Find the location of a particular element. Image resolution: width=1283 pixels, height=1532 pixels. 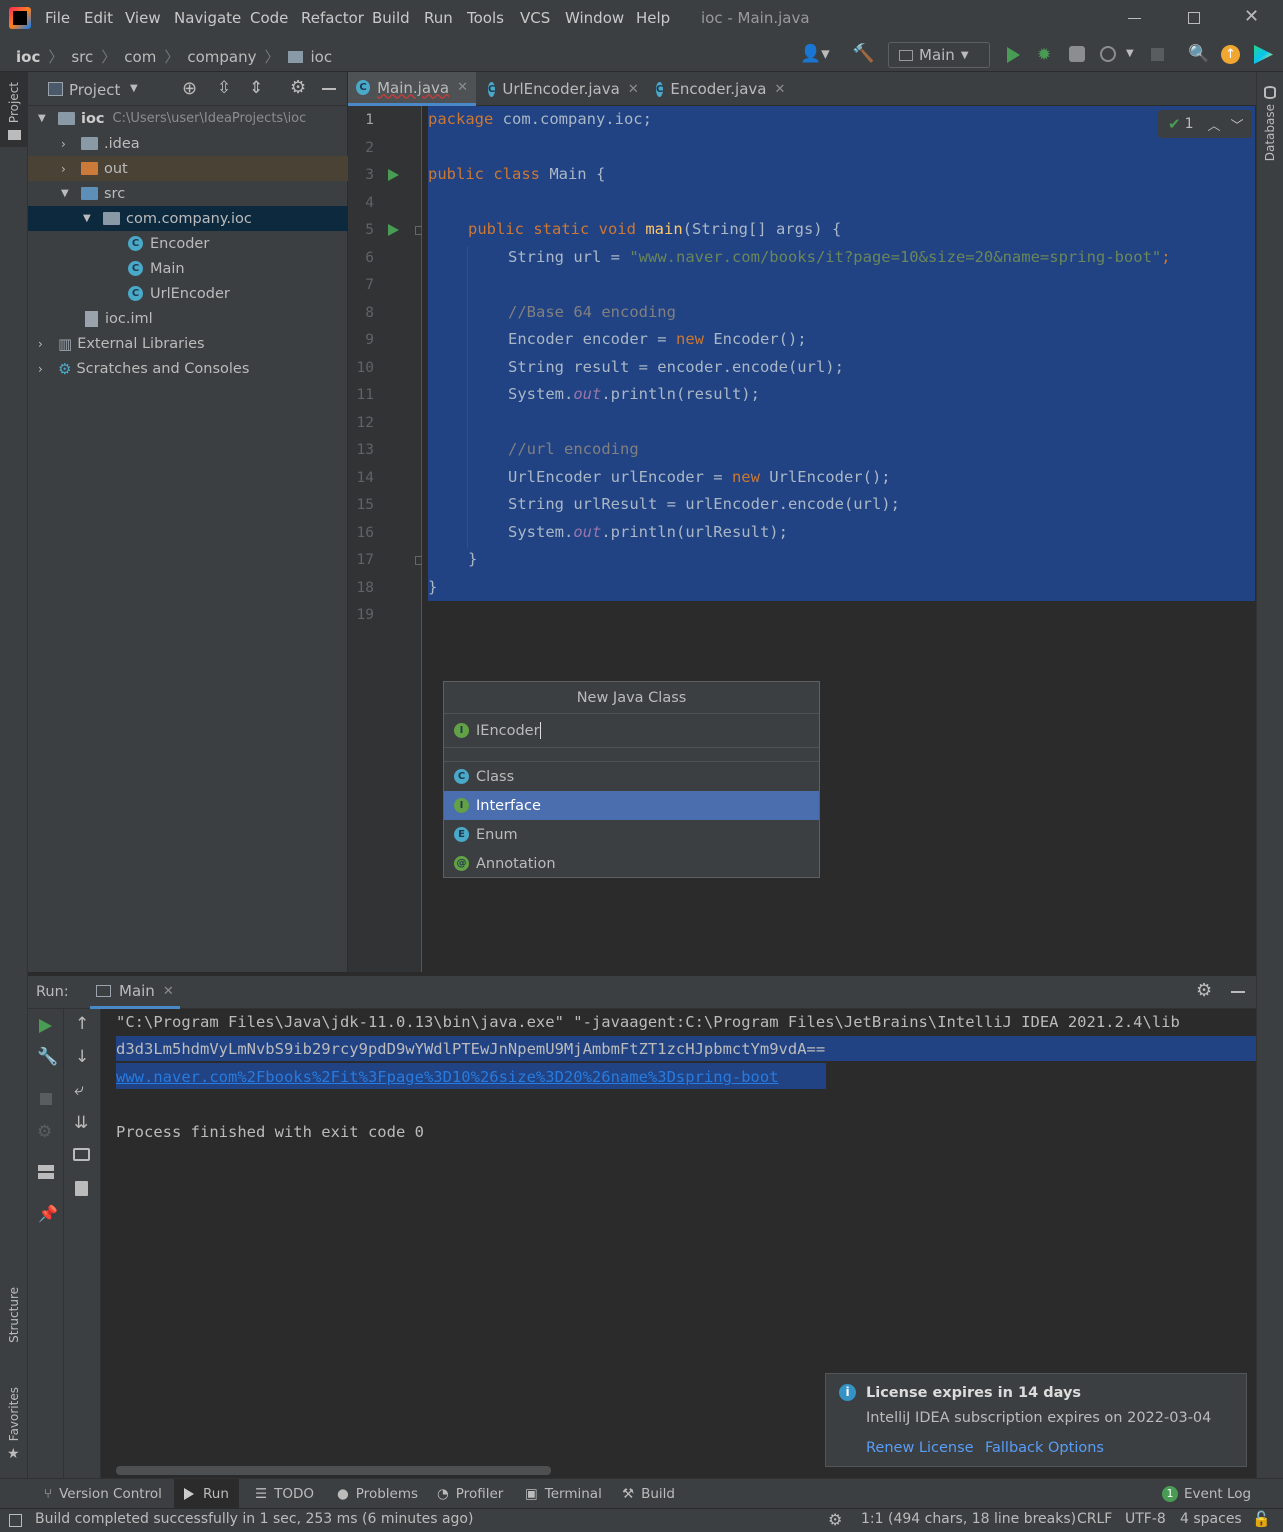

chevron-up-icon: ︿ is located at coordinates (1214, 124).